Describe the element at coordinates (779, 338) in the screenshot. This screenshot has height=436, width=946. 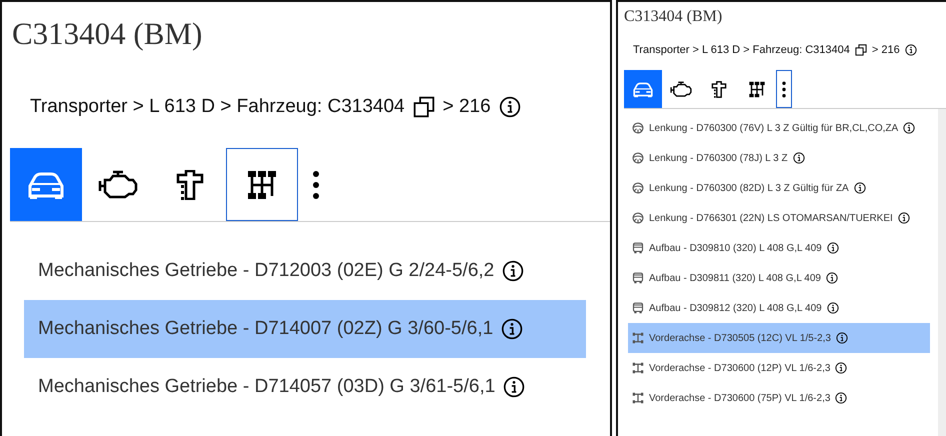
I see `part-list-item: Vorderachse - D730505 (12C) VL 1/5-2,3` at that location.